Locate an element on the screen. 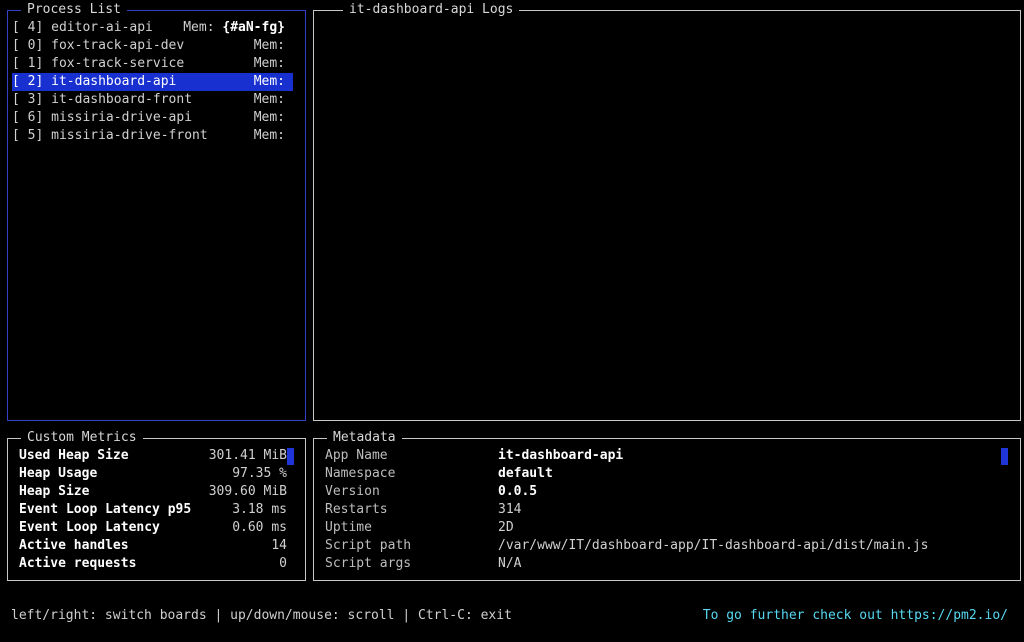 The width and height of the screenshot is (1024, 642). metadata-label: Version is located at coordinates (352, 491).